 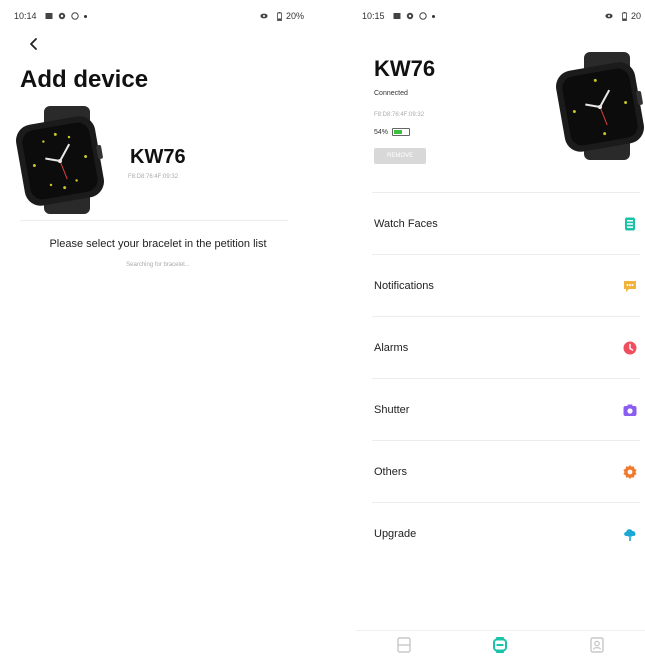 I want to click on menu-item-notifications: Notifications, so click(x=506, y=285).